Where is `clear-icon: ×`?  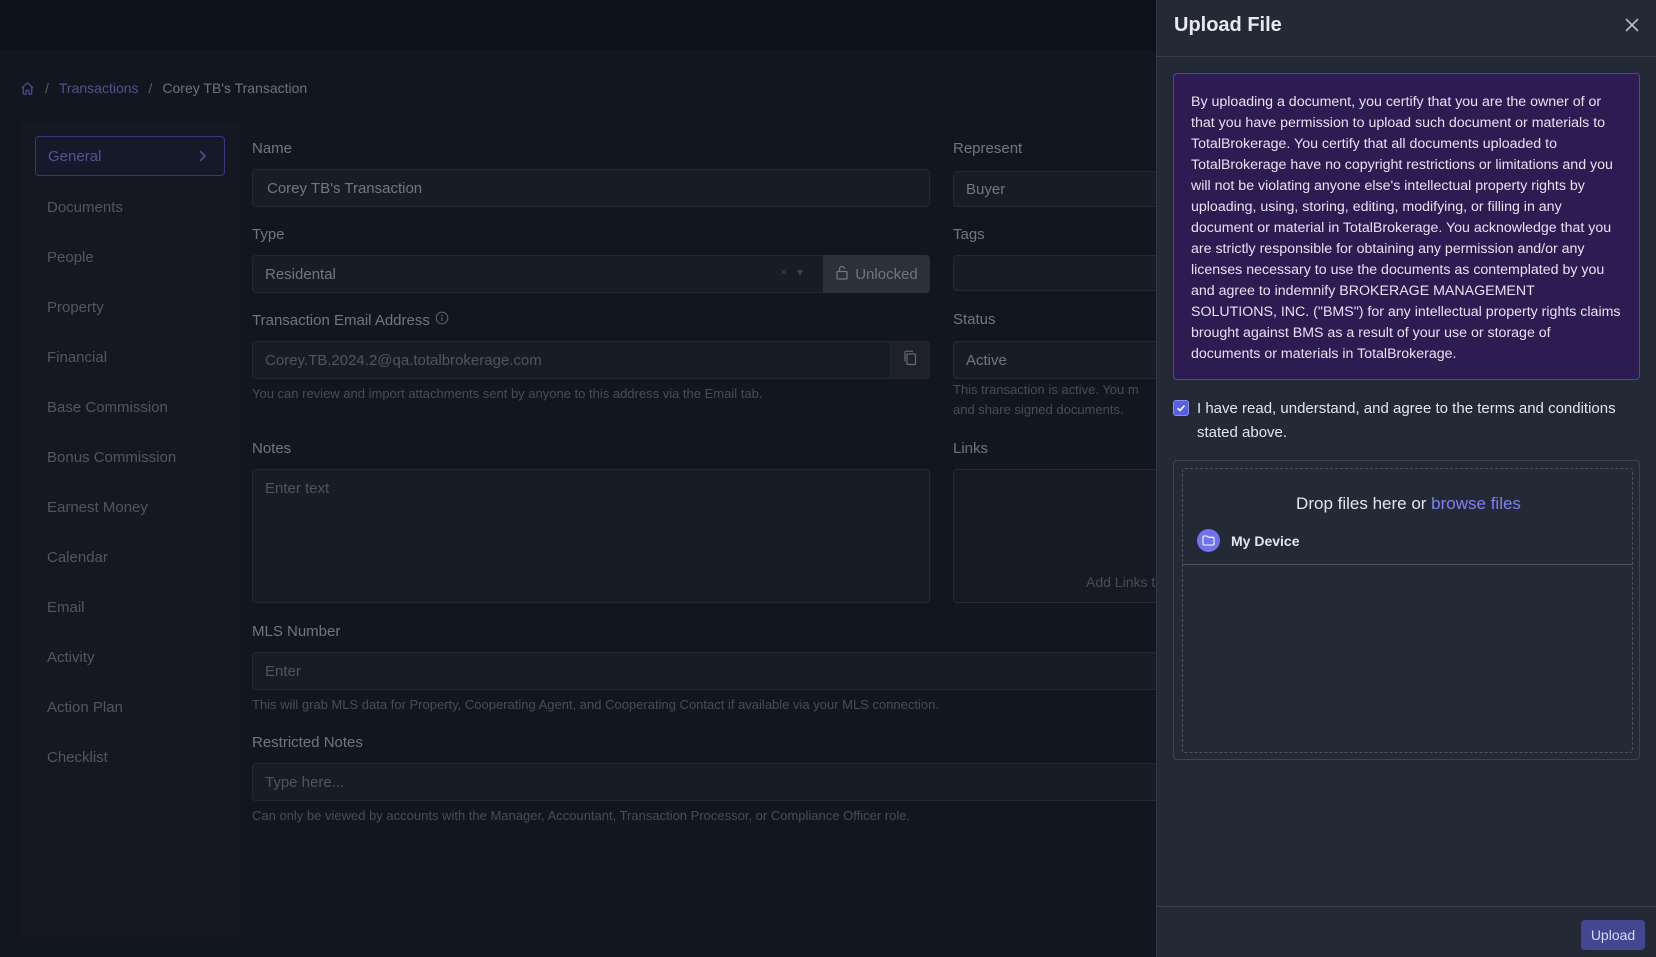 clear-icon: × is located at coordinates (783, 272).